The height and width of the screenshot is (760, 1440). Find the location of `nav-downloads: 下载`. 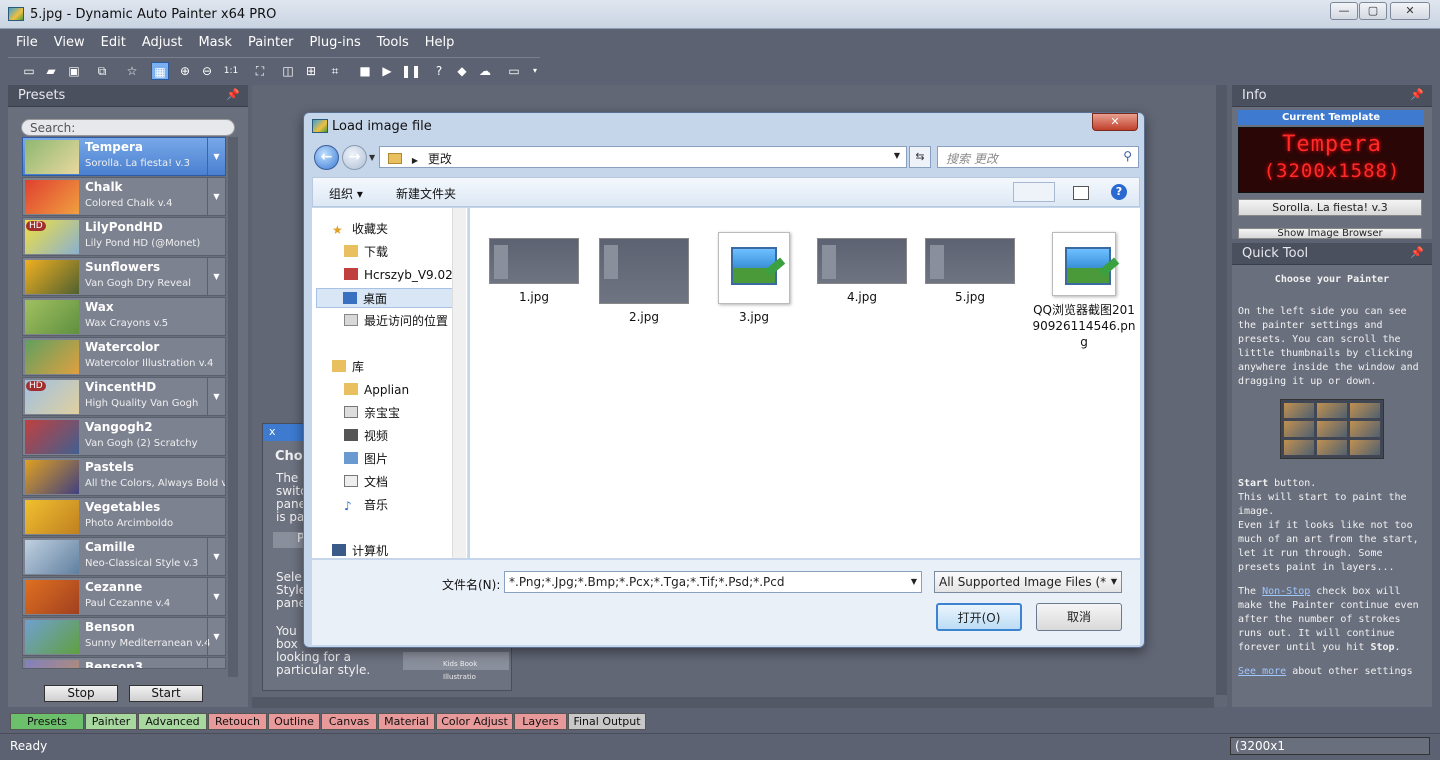

nav-downloads: 下载 is located at coordinates (366, 252).